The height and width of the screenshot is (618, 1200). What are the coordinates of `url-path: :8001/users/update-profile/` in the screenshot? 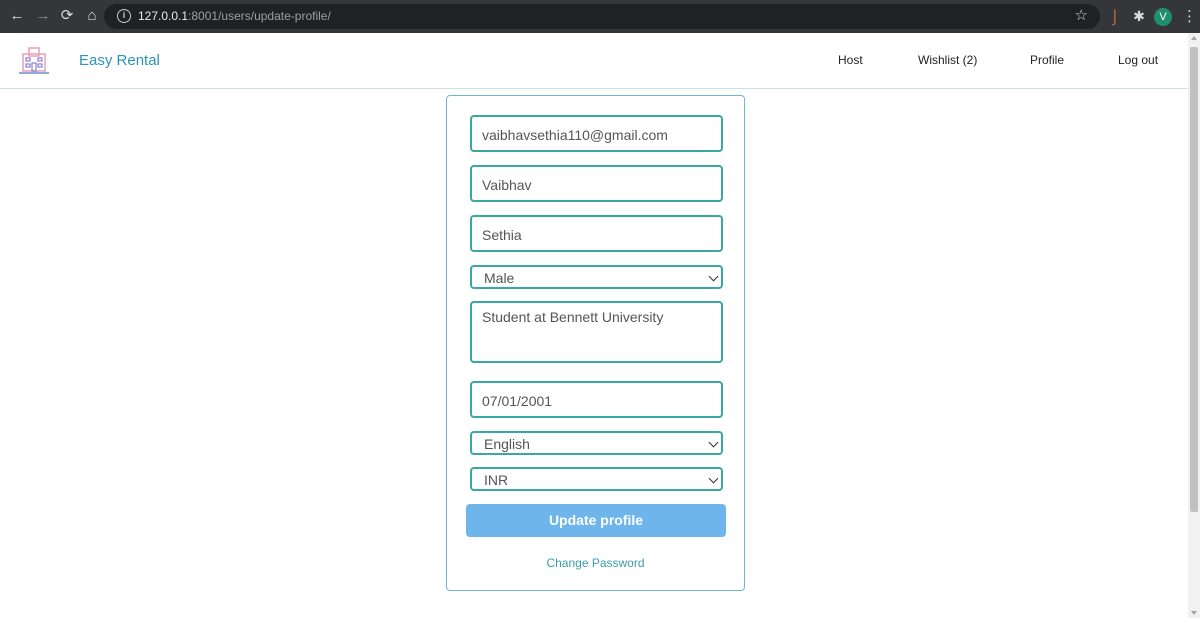 It's located at (259, 16).